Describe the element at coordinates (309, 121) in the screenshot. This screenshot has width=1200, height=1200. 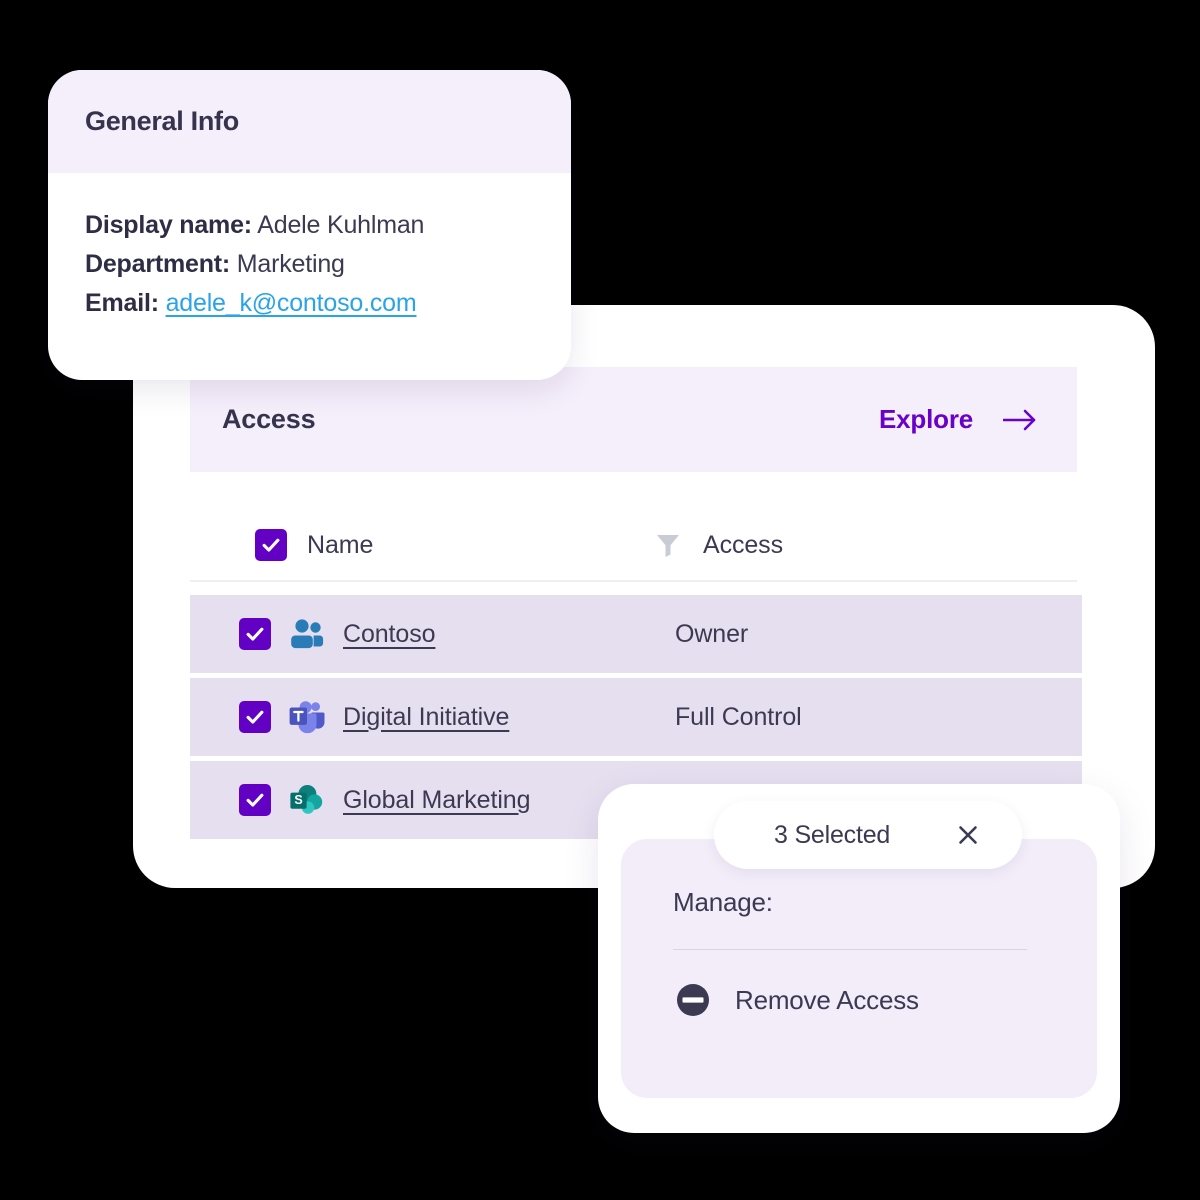
I see `general-info-header: General Info` at that location.